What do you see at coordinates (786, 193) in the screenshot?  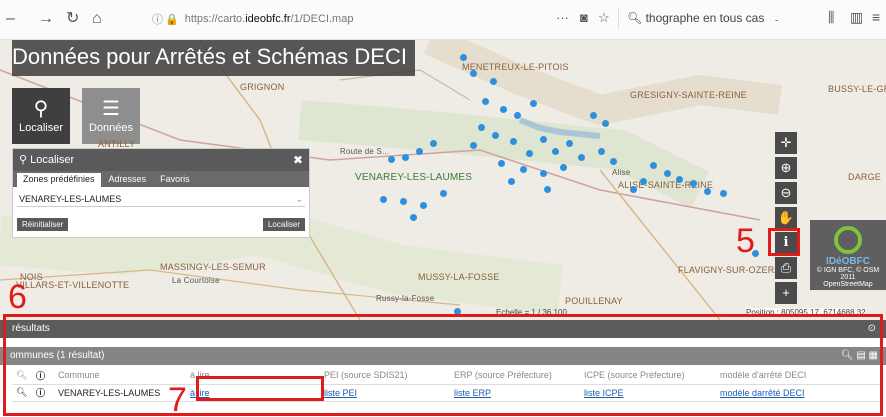 I see `zoom-out-icon: ⊖` at bounding box center [786, 193].